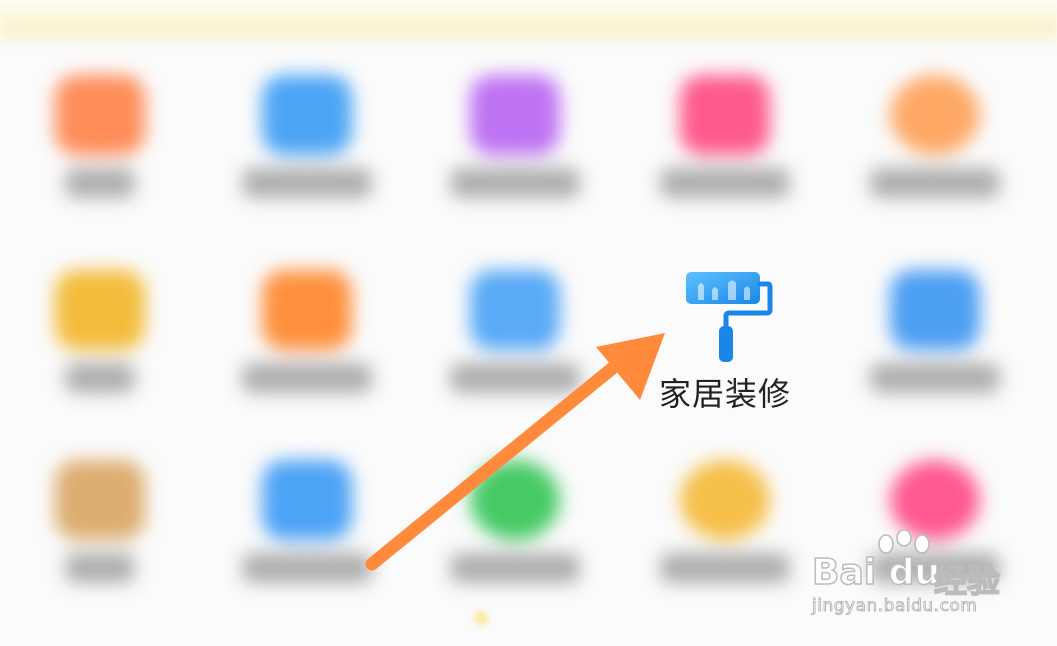 This screenshot has width=1057, height=646. Describe the element at coordinates (895, 606) in the screenshot. I see `watermark-url: jingyan.baidu.com` at that location.